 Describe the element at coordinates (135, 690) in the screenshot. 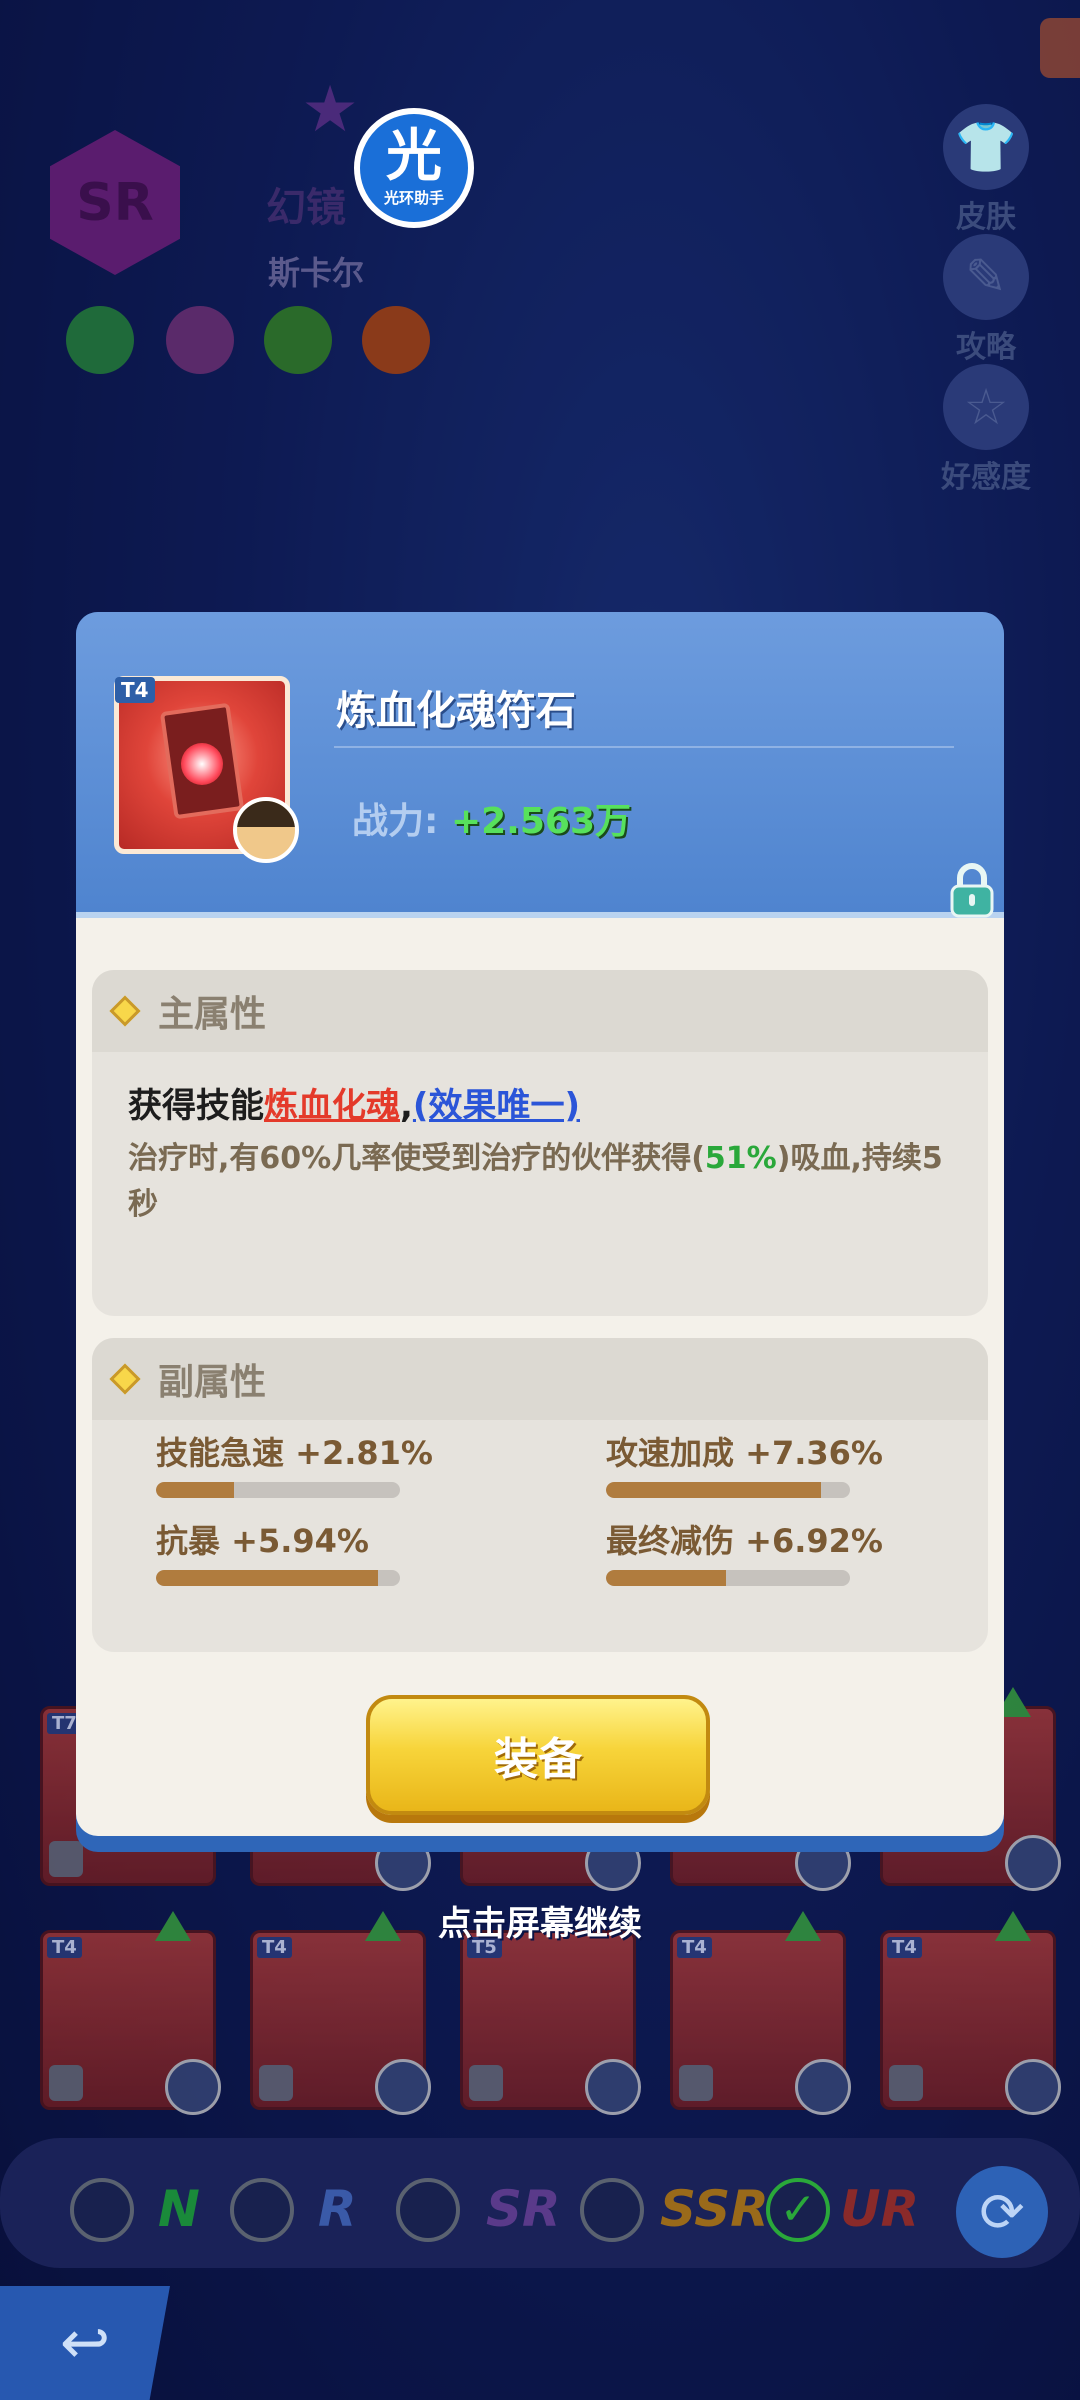

I see `item-tier-tag: T4` at that location.